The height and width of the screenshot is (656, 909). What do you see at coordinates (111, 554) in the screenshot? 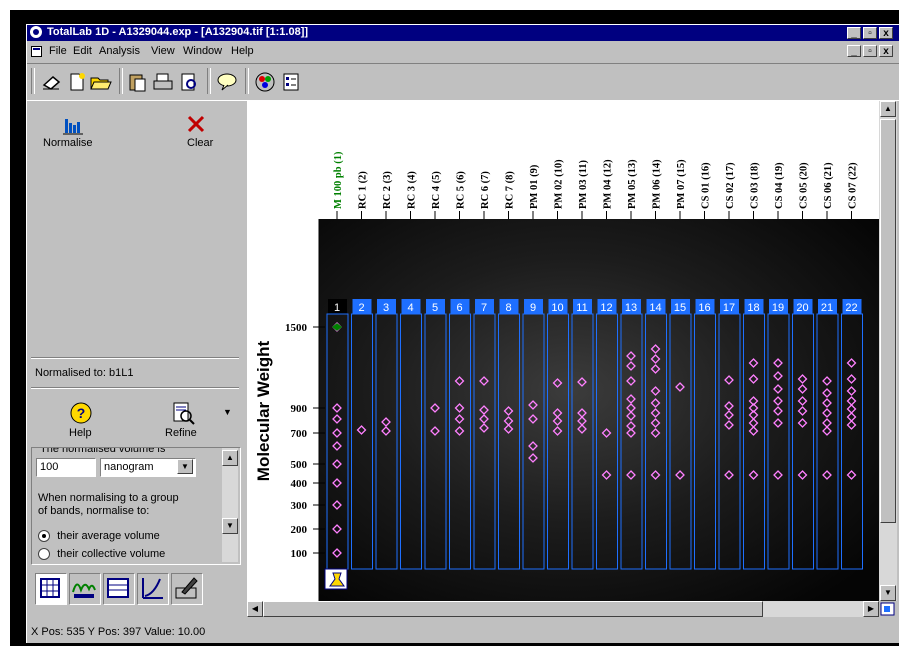
I see `radio-partial-label: their collective volume` at bounding box center [111, 554].